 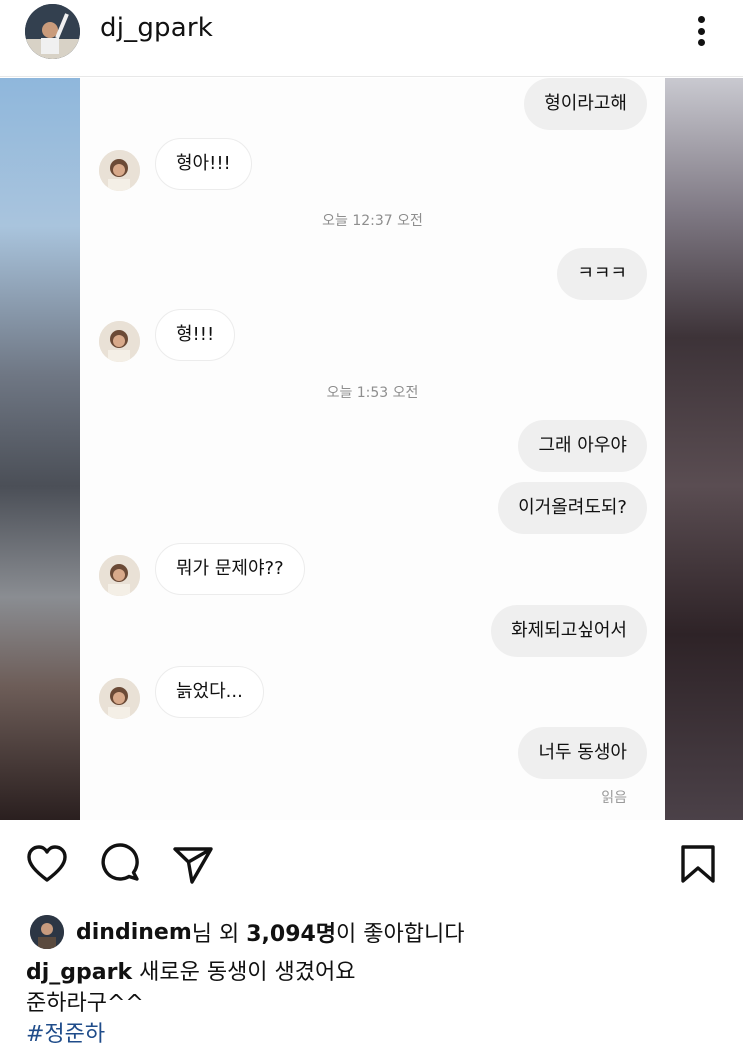 I want to click on caption-line-2: 준하라구^^, so click(x=85, y=1003).